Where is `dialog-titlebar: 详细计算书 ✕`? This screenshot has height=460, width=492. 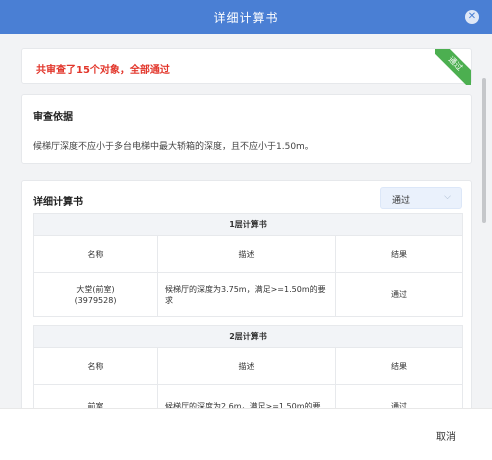
dialog-titlebar: 详细计算书 ✕ is located at coordinates (246, 17).